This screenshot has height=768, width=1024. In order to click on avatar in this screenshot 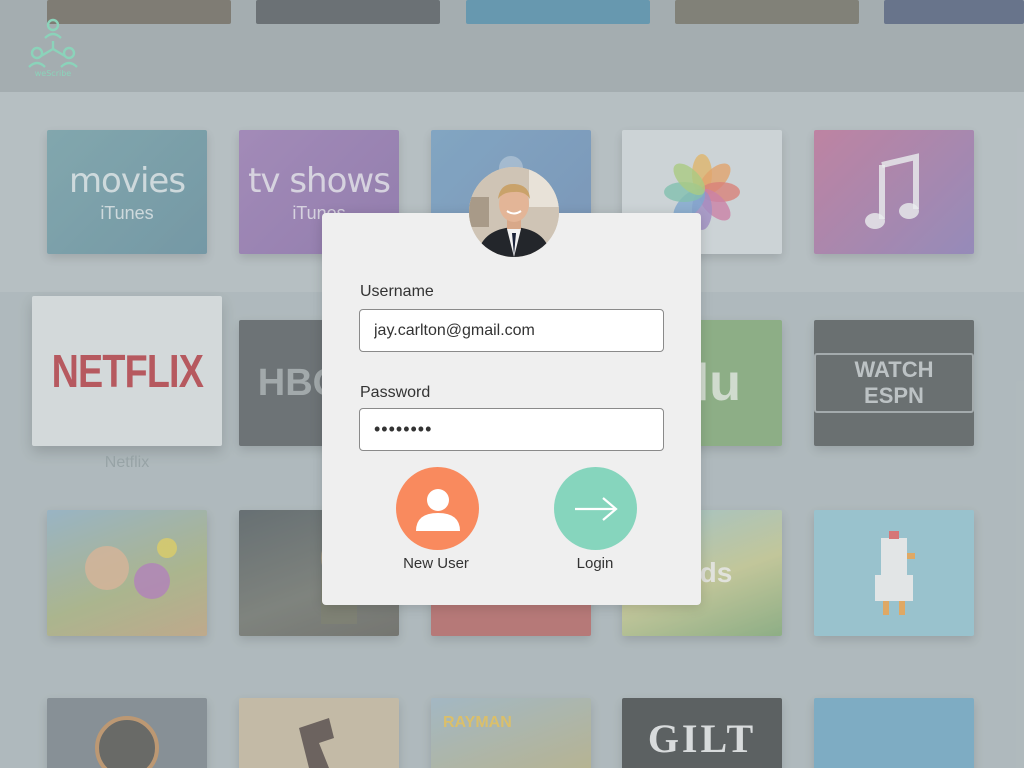, I will do `click(514, 212)`.